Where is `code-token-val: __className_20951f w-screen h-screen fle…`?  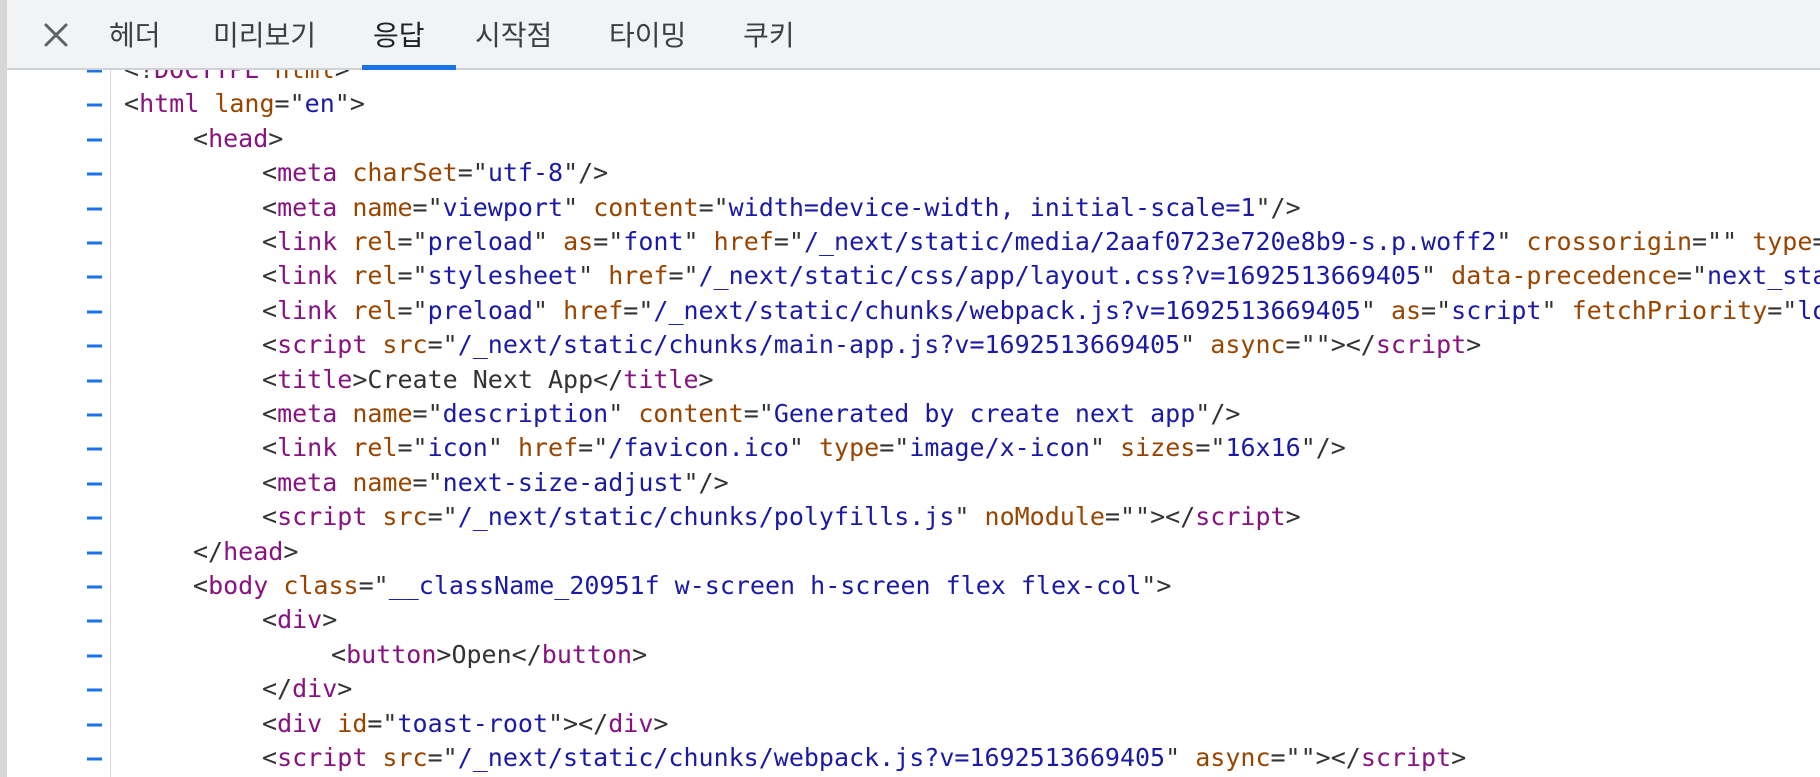
code-token-val: __className_20951f w-screen h-screen fle… is located at coordinates (765, 585).